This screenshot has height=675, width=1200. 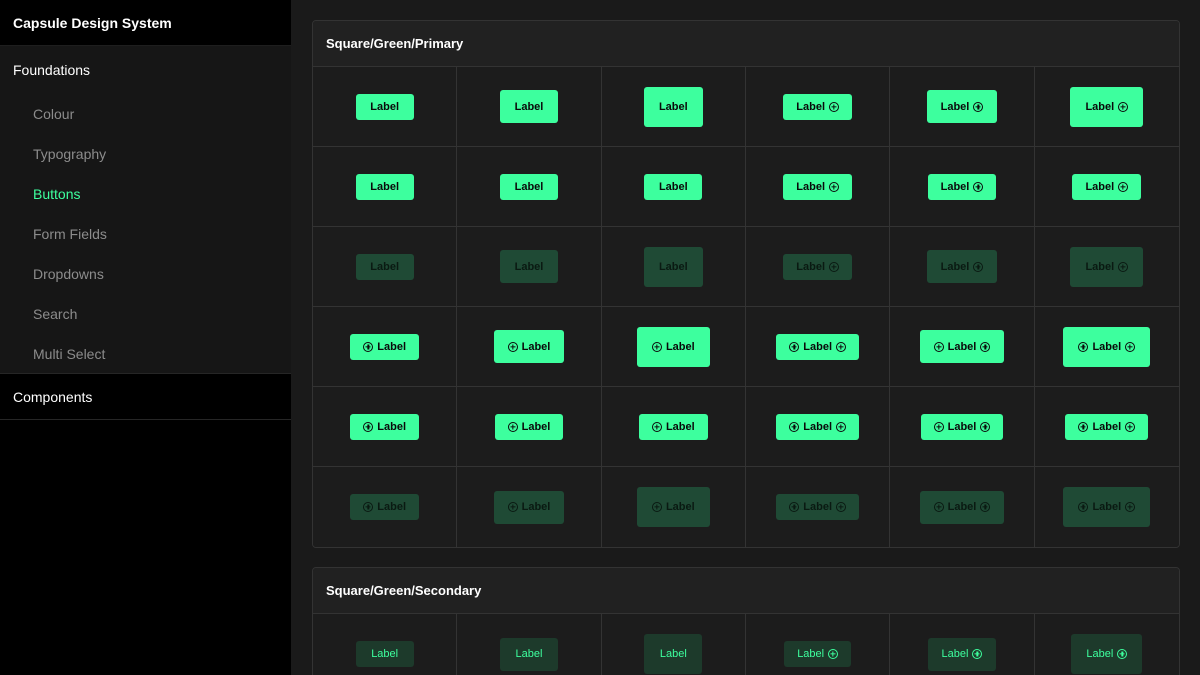 I want to click on secondary-button-lg: Label, so click(x=673, y=654).